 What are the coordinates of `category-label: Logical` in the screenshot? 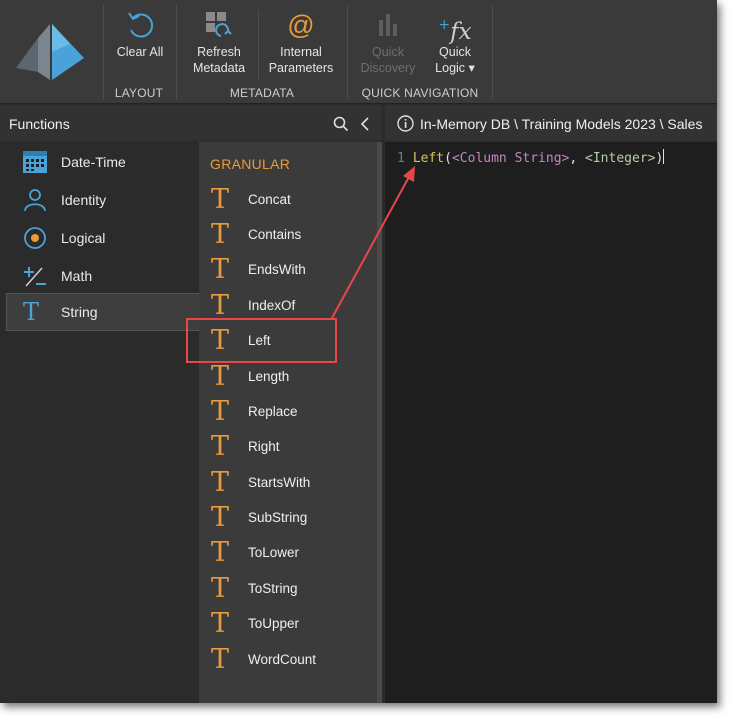 It's located at (83, 238).